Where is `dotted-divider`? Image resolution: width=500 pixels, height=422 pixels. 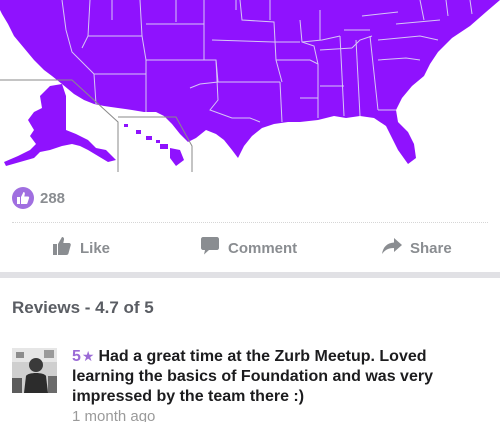 dotted-divider is located at coordinates (250, 222).